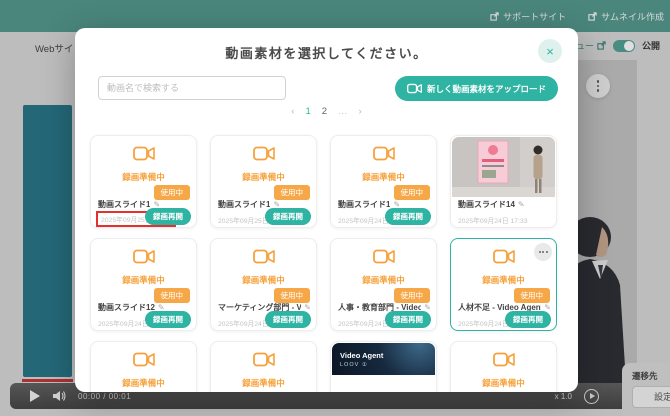 Image resolution: width=670 pixels, height=416 pixels. What do you see at coordinates (292, 111) in the screenshot?
I see `page-prev-button: ‹` at bounding box center [292, 111].